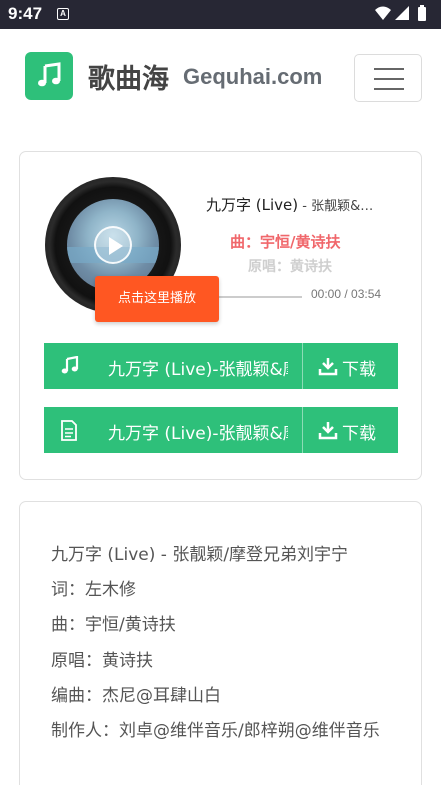 Image resolution: width=441 pixels, height=785 pixels. What do you see at coordinates (346, 294) in the screenshot?
I see `play-time: 00:00 / 03:54` at bounding box center [346, 294].